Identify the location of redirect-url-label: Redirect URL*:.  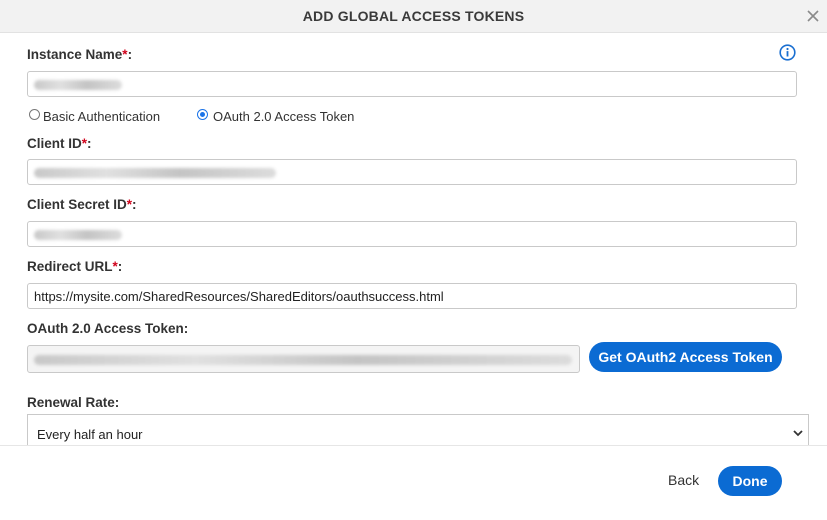
(74, 266).